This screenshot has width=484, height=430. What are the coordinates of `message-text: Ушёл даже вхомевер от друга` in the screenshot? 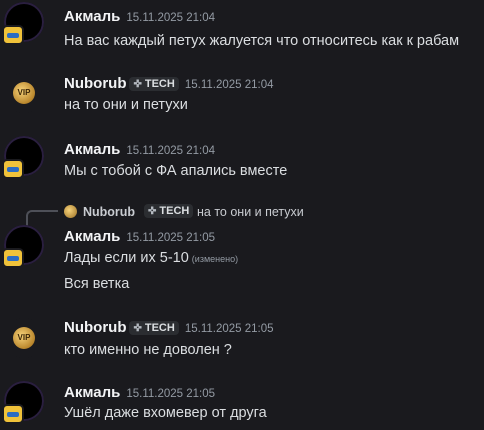 It's located at (165, 413).